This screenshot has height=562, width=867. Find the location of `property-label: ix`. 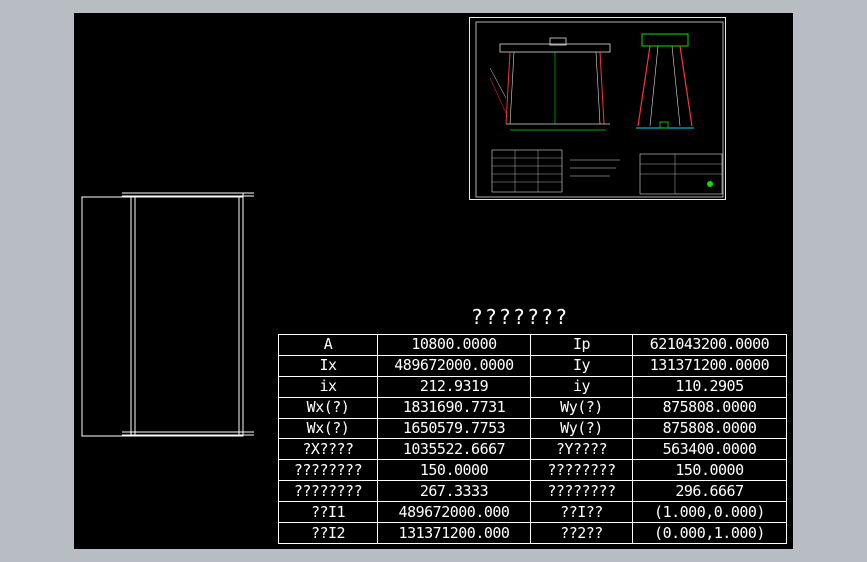

property-label: ix is located at coordinates (328, 386).